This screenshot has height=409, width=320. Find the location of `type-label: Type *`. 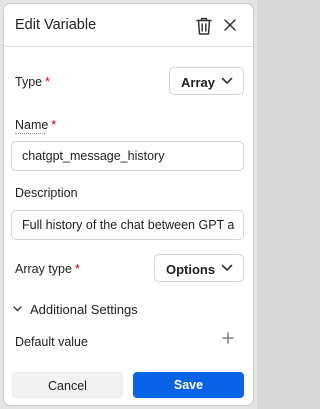

type-label: Type * is located at coordinates (32, 82).